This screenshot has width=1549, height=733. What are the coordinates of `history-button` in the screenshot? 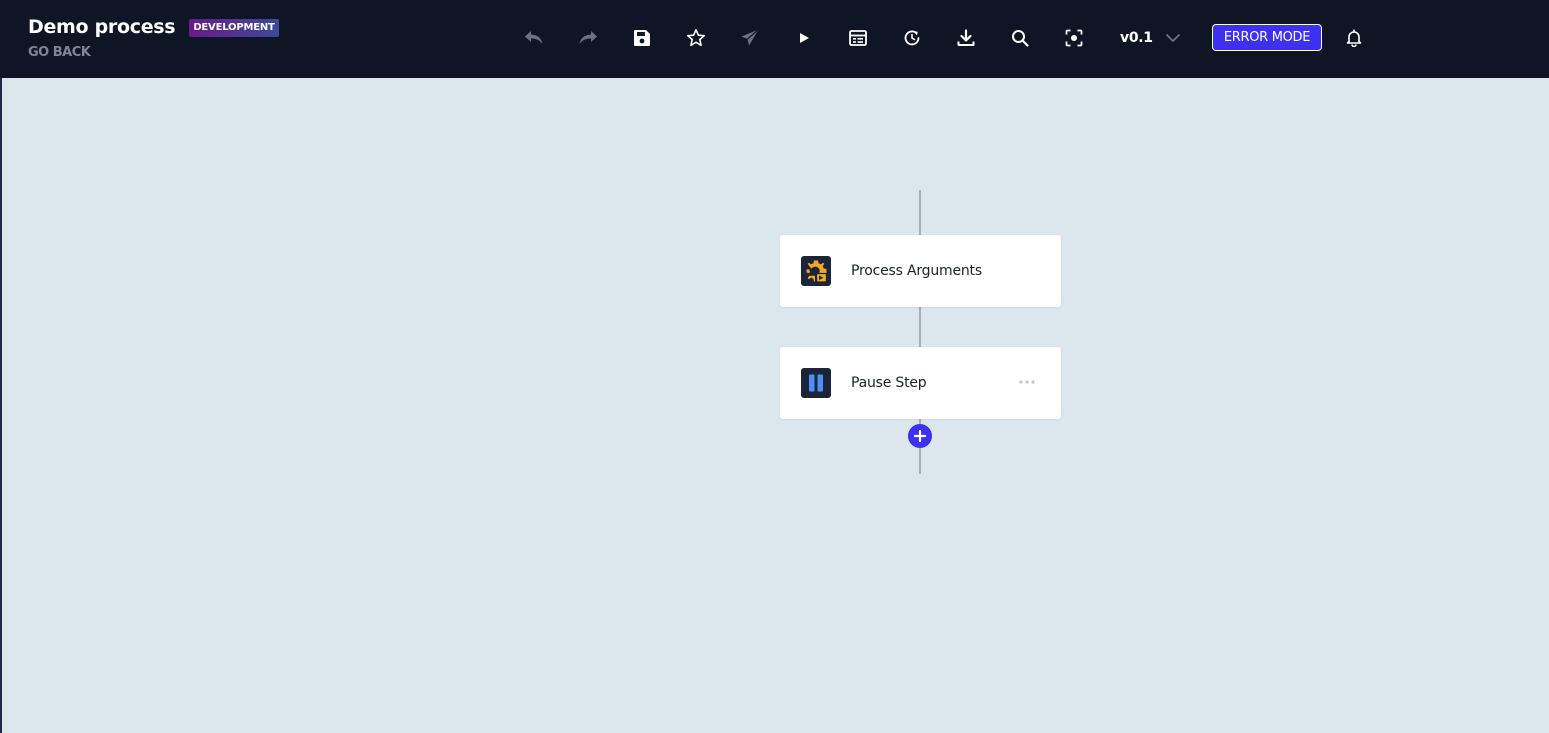 It's located at (912, 38).